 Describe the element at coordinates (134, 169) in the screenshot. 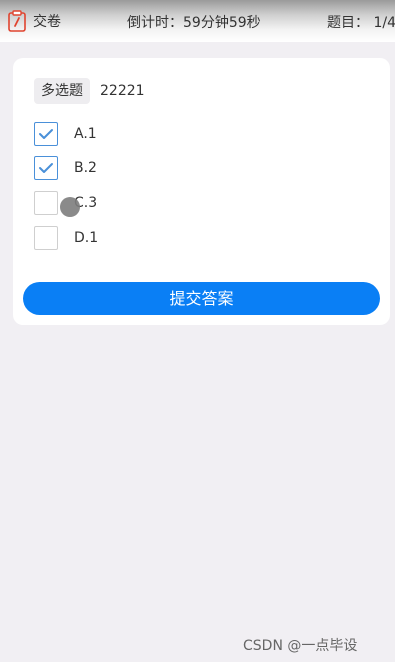

I see `option-b: B.2` at that location.